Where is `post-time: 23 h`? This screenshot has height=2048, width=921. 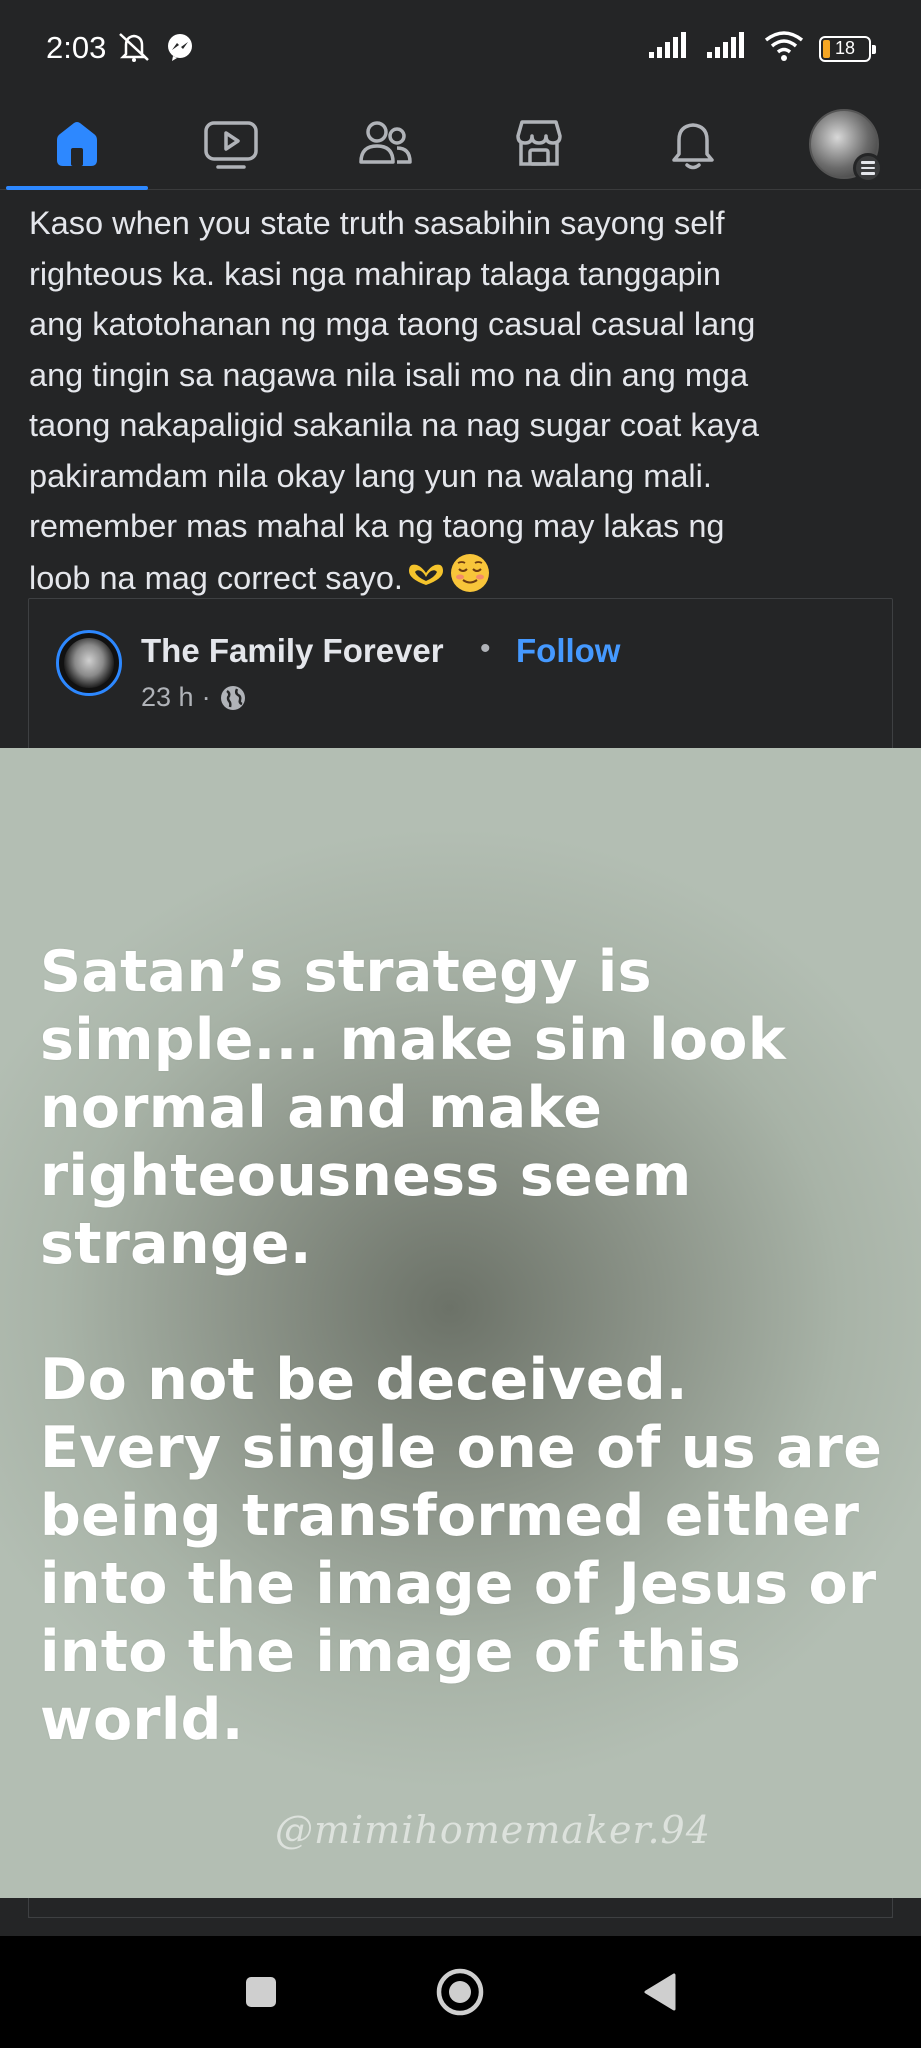
post-time: 23 h is located at coordinates (167, 697).